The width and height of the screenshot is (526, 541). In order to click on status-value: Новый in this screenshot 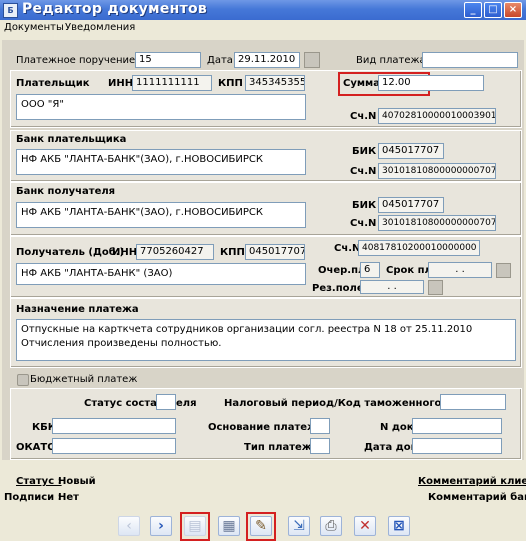, I will do `click(77, 481)`.